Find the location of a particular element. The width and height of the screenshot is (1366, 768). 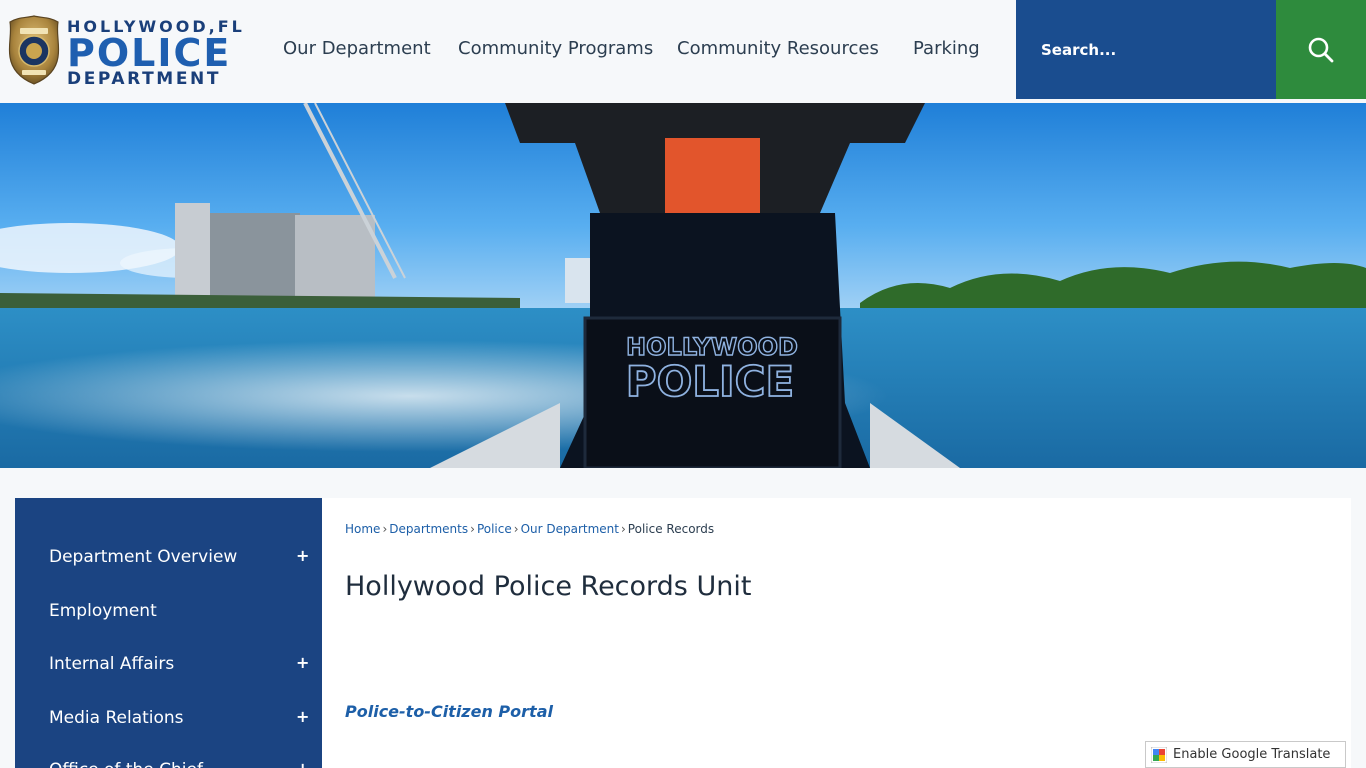

search-input is located at coordinates (1146, 49).